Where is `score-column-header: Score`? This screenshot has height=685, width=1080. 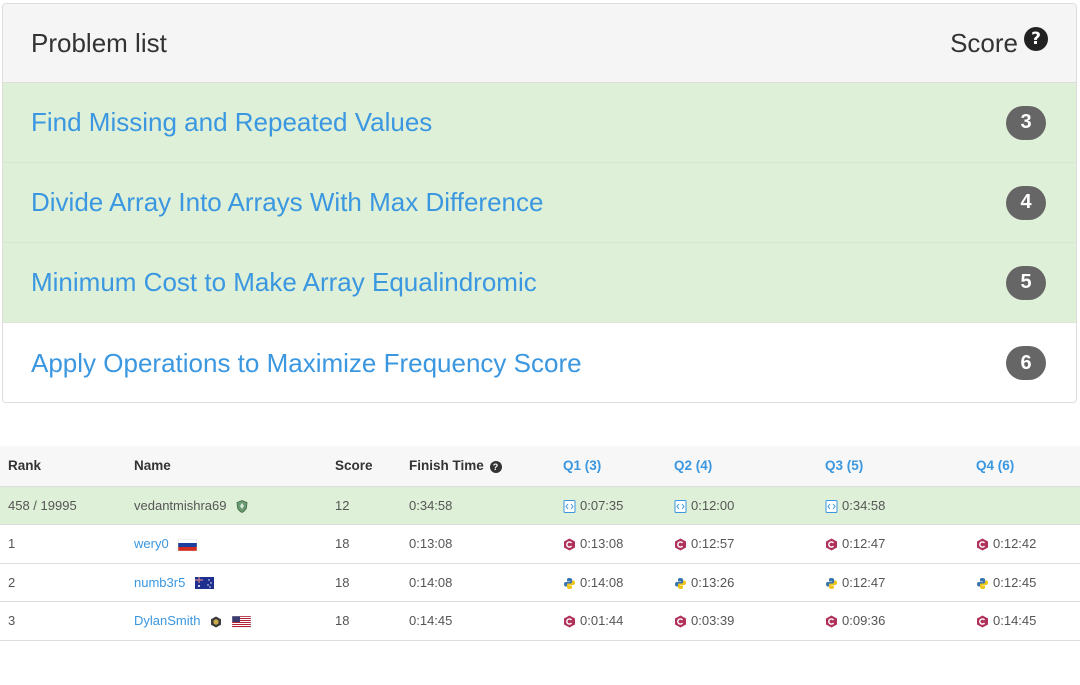 score-column-header: Score is located at coordinates (372, 466).